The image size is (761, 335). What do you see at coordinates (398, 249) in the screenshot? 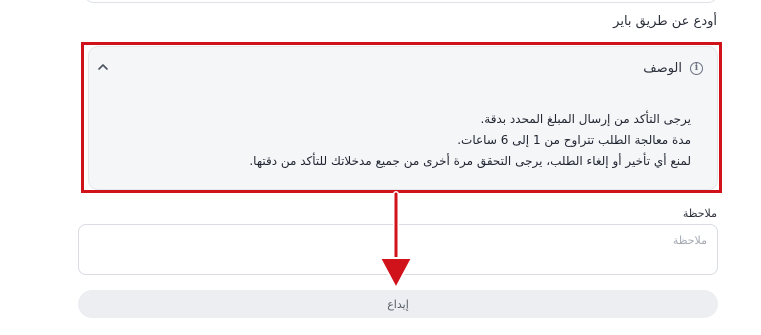
I see `note-input` at bounding box center [398, 249].